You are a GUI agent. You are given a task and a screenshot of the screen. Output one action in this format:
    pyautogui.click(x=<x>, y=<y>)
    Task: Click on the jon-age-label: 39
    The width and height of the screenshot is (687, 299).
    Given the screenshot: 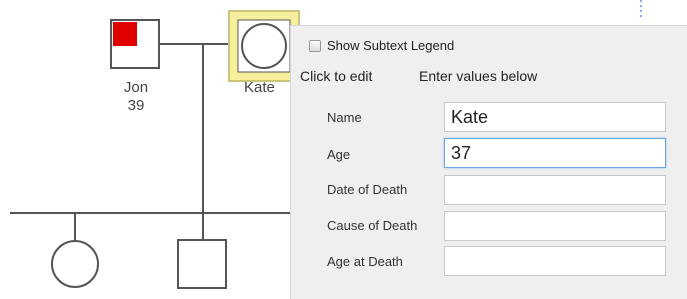 What is the action you would take?
    pyautogui.click(x=136, y=105)
    